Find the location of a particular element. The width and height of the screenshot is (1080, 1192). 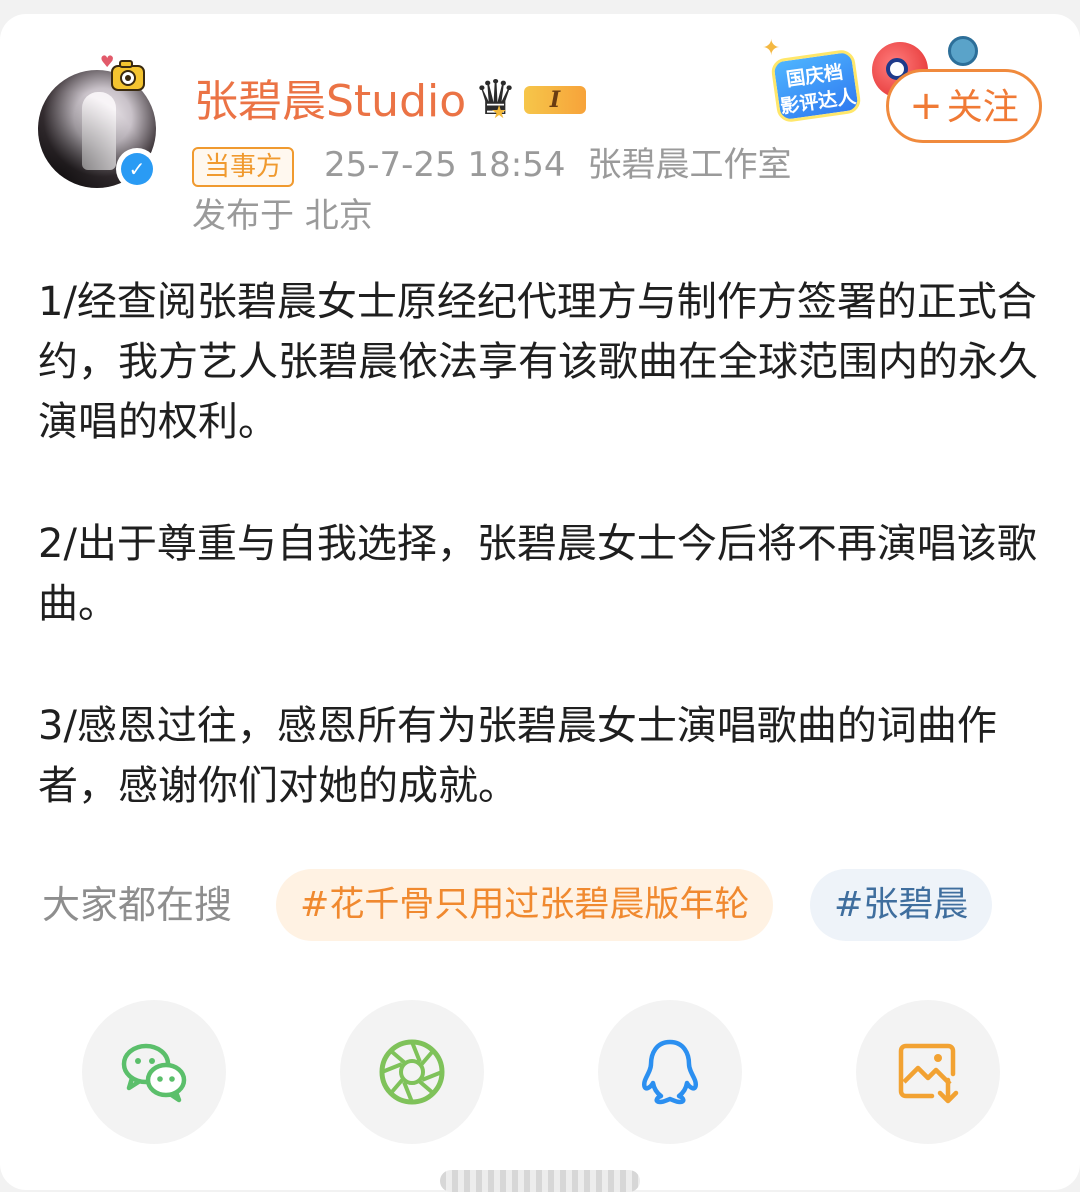

trending-tag: #张碧晨 is located at coordinates (901, 905).